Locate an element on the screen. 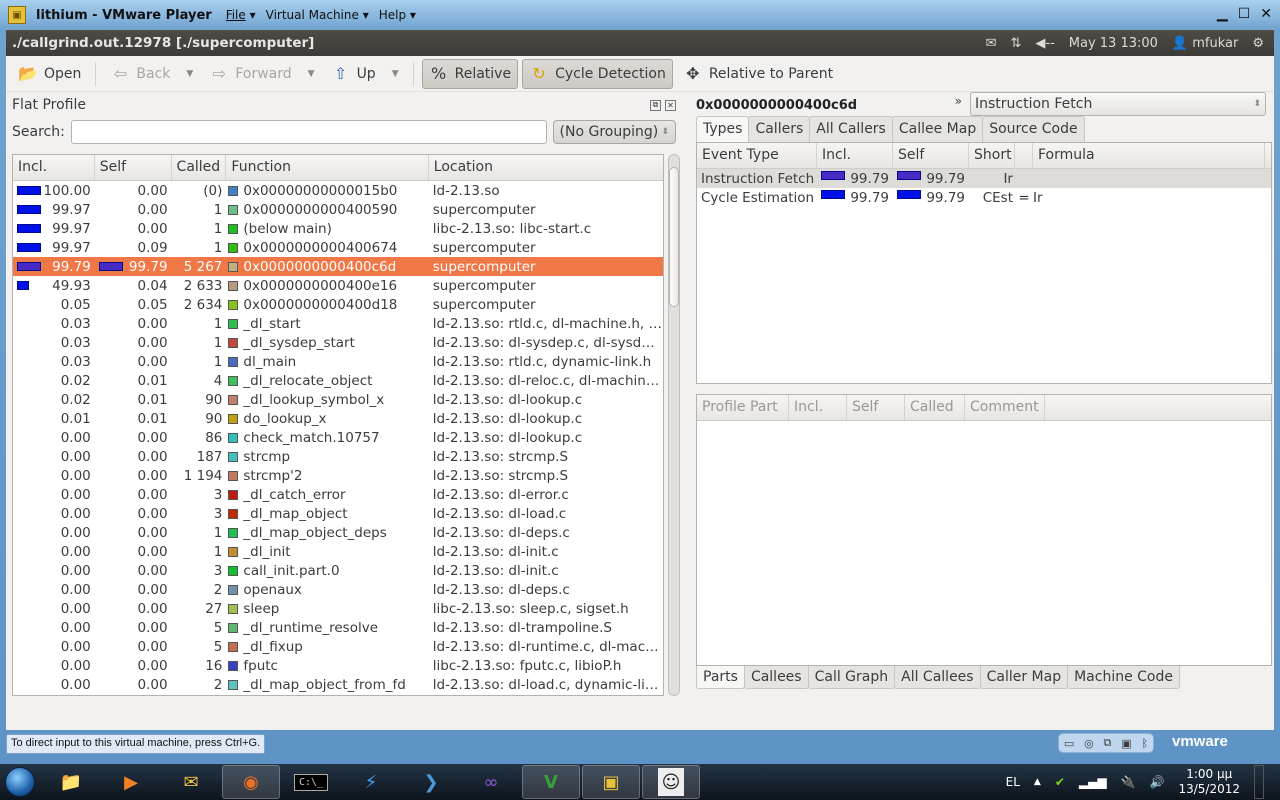  parts-column-comment: Comment is located at coordinates (1005, 407).